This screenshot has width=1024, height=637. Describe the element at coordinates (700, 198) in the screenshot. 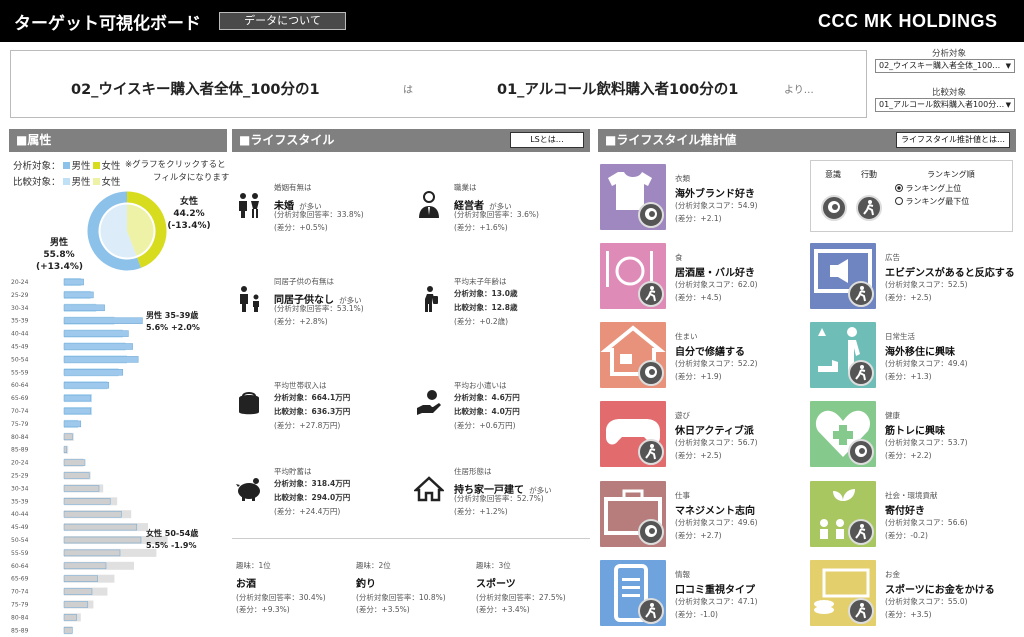

I see `estimate-item: 衣類 海外ブランド好き (分析対象スコア：54.9) (差分：+2.1)` at that location.